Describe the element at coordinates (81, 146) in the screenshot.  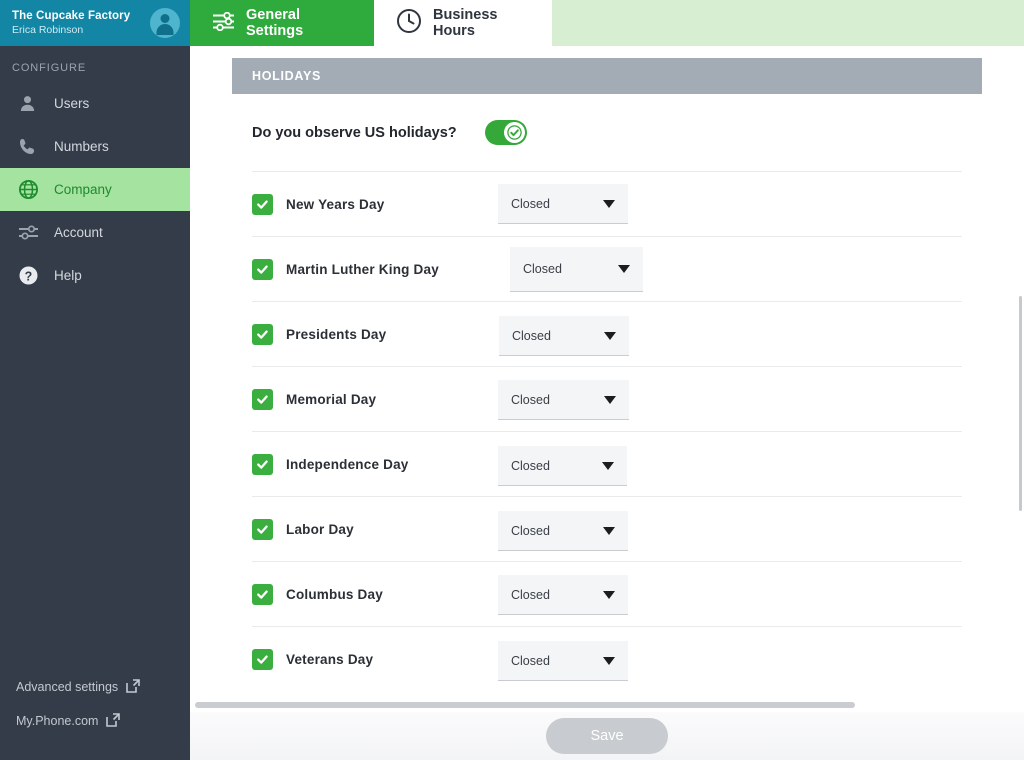
I see `sidebar-item-label: Numbers` at that location.